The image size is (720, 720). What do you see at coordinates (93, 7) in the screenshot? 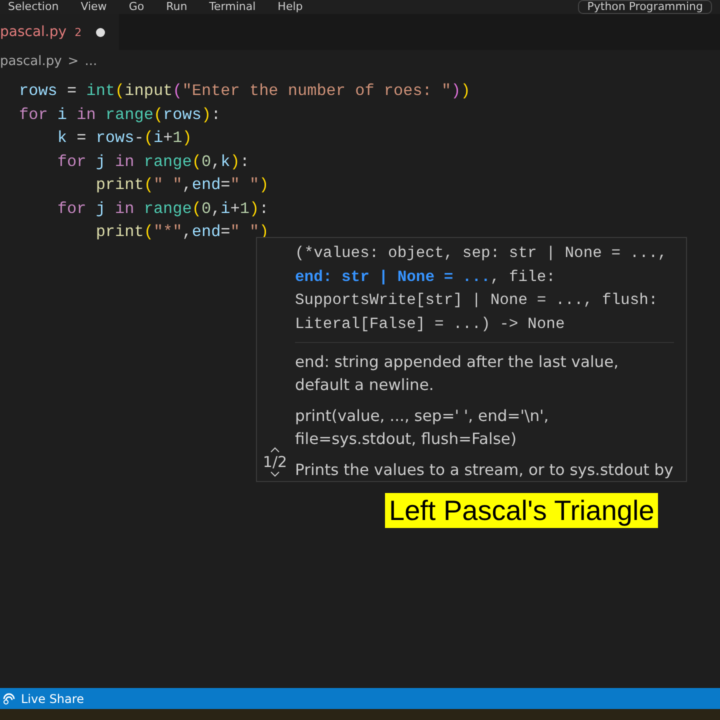
I see `menu-item: View` at bounding box center [93, 7].